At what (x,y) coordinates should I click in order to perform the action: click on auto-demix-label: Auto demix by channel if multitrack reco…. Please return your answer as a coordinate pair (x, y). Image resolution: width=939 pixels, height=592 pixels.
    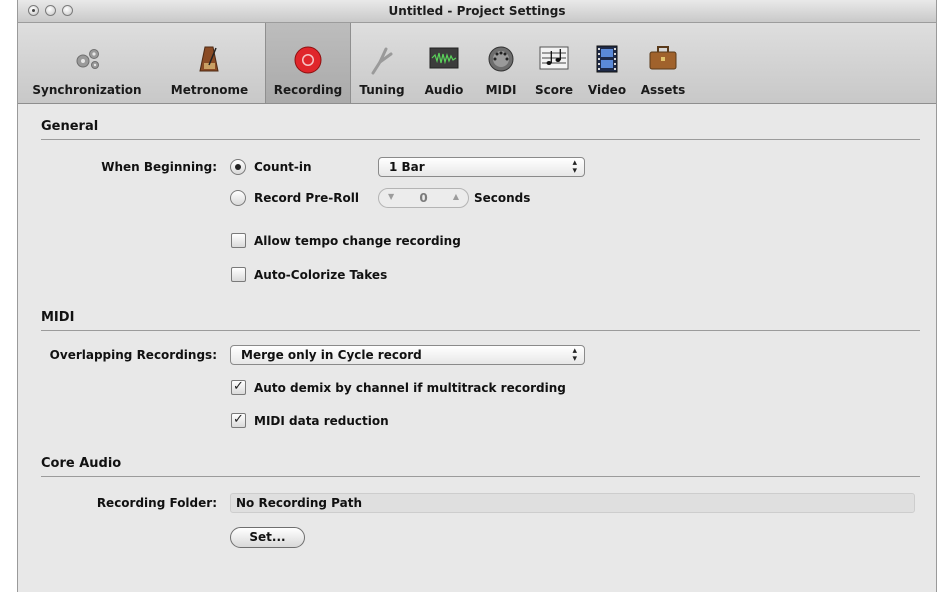
    Looking at the image, I should click on (410, 388).